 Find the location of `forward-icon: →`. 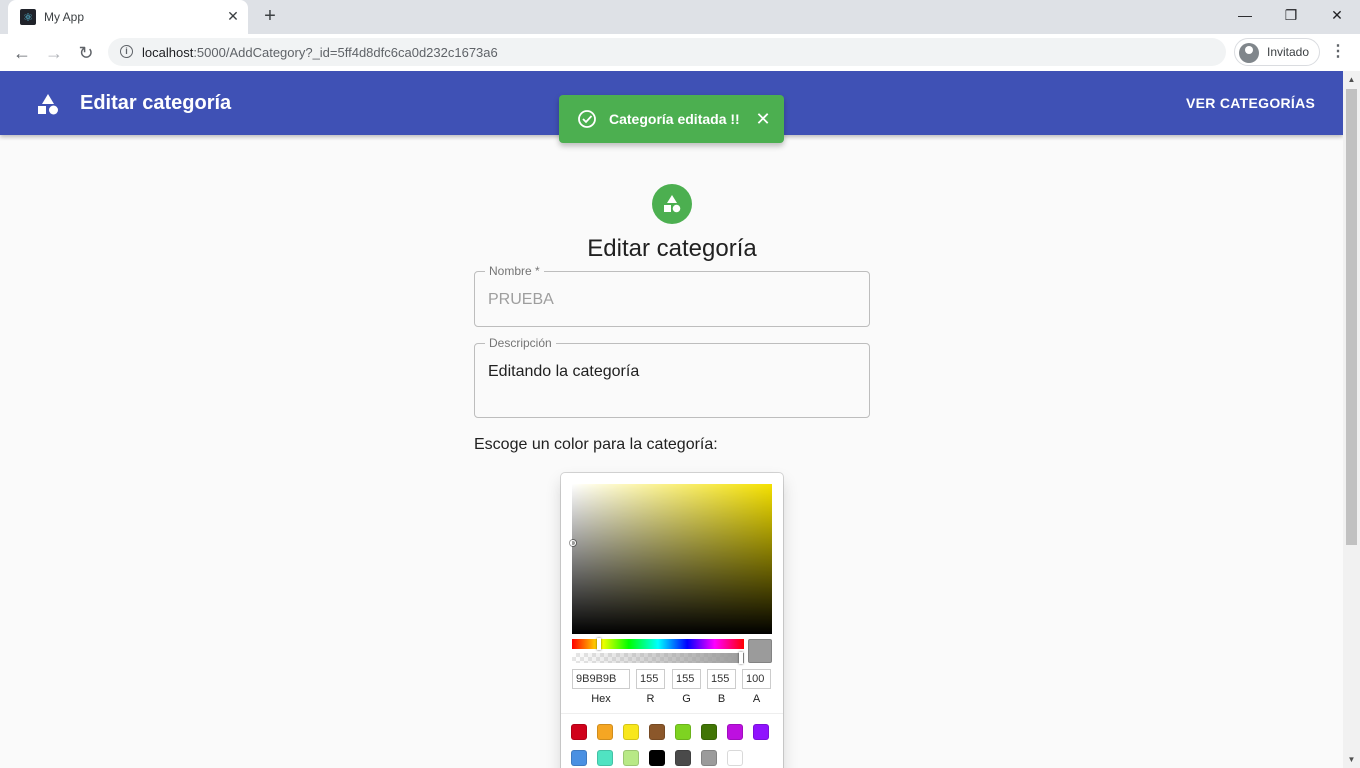

forward-icon: → is located at coordinates (54, 53).